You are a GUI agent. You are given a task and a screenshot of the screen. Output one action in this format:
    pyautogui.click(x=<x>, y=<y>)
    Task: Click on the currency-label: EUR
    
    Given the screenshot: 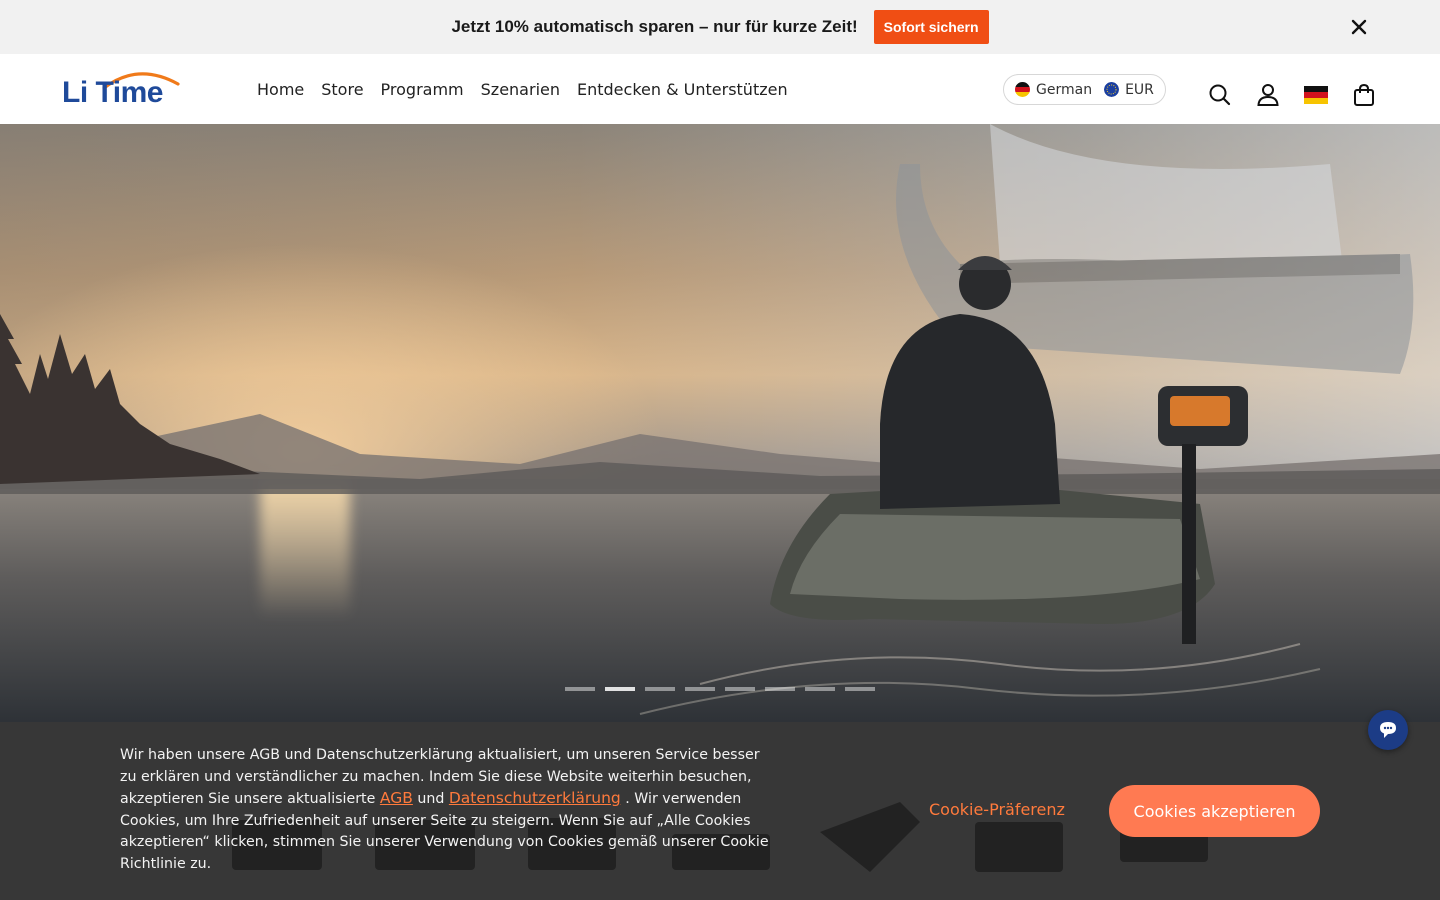 What is the action you would take?
    pyautogui.click(x=1139, y=89)
    